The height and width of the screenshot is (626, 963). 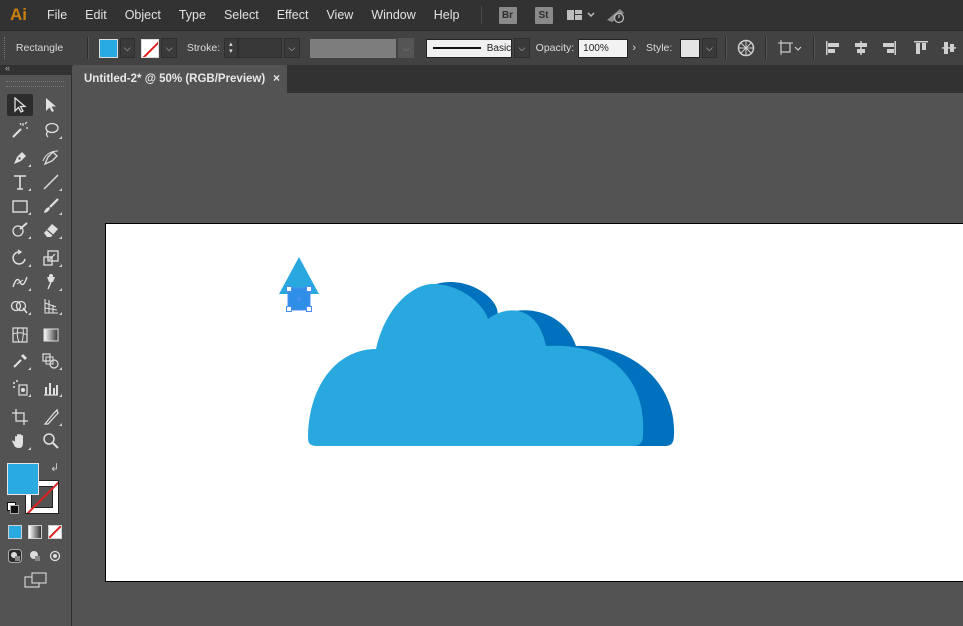 I want to click on stroke-weight-stepper: ▴ ▾, so click(x=231, y=48).